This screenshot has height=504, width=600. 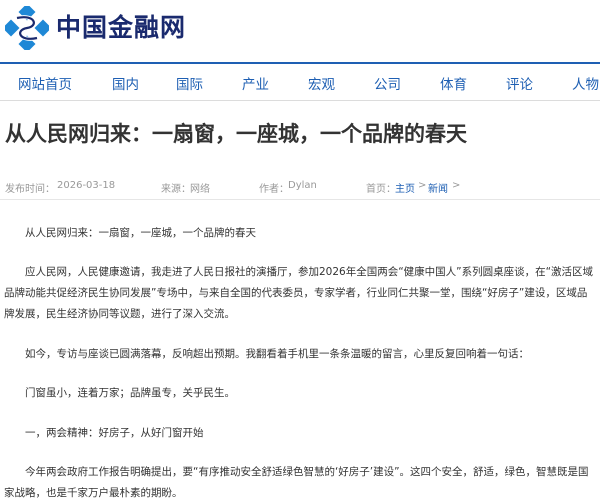 I want to click on main-nav: 网站首页 国内 国际 产业 宏观 公司 体育 评论 人物, so click(x=300, y=81).